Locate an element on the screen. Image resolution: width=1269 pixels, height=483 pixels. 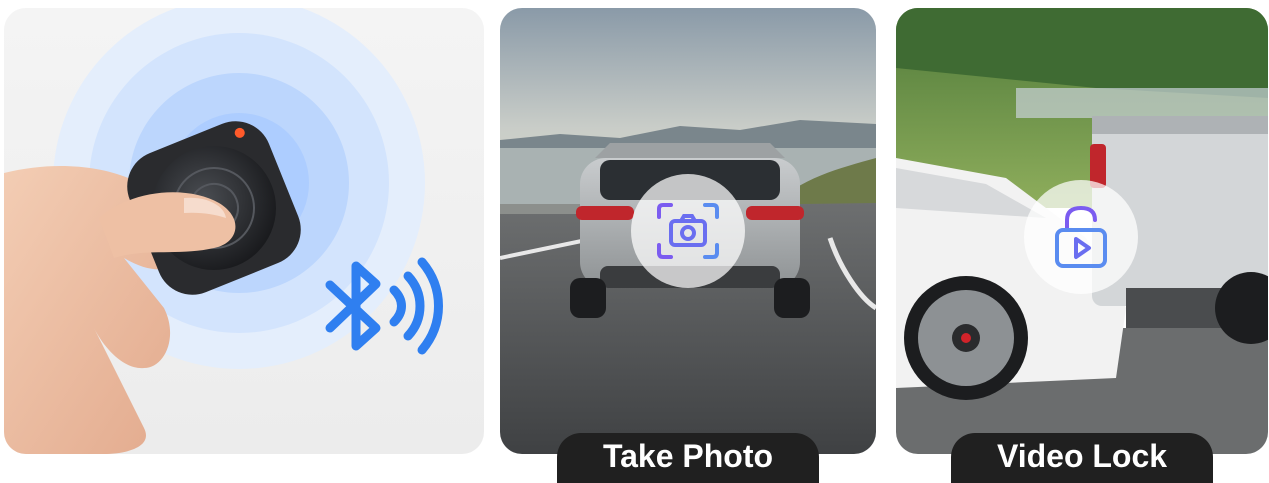
take-photo-label: Take Photo is located at coordinates (688, 458).